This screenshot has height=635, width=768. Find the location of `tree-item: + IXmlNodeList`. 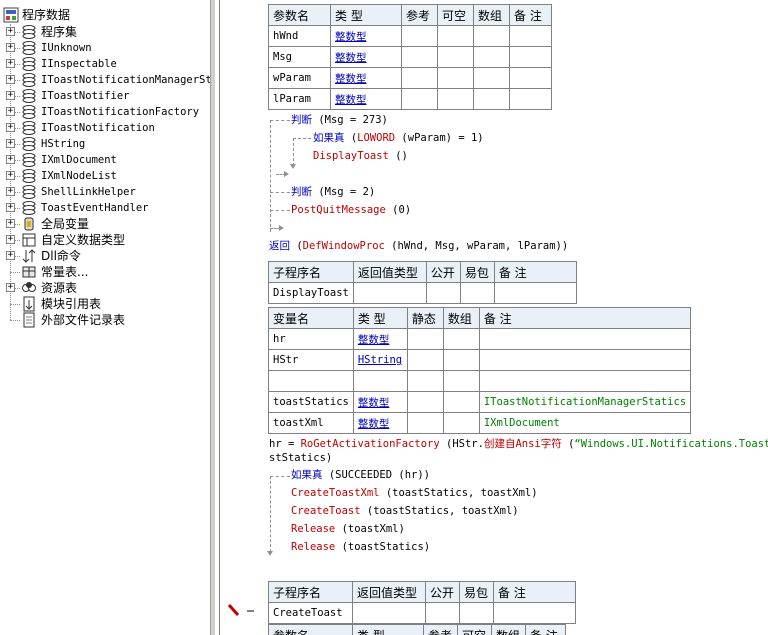

tree-item: + IXmlNodeList is located at coordinates (105, 176).